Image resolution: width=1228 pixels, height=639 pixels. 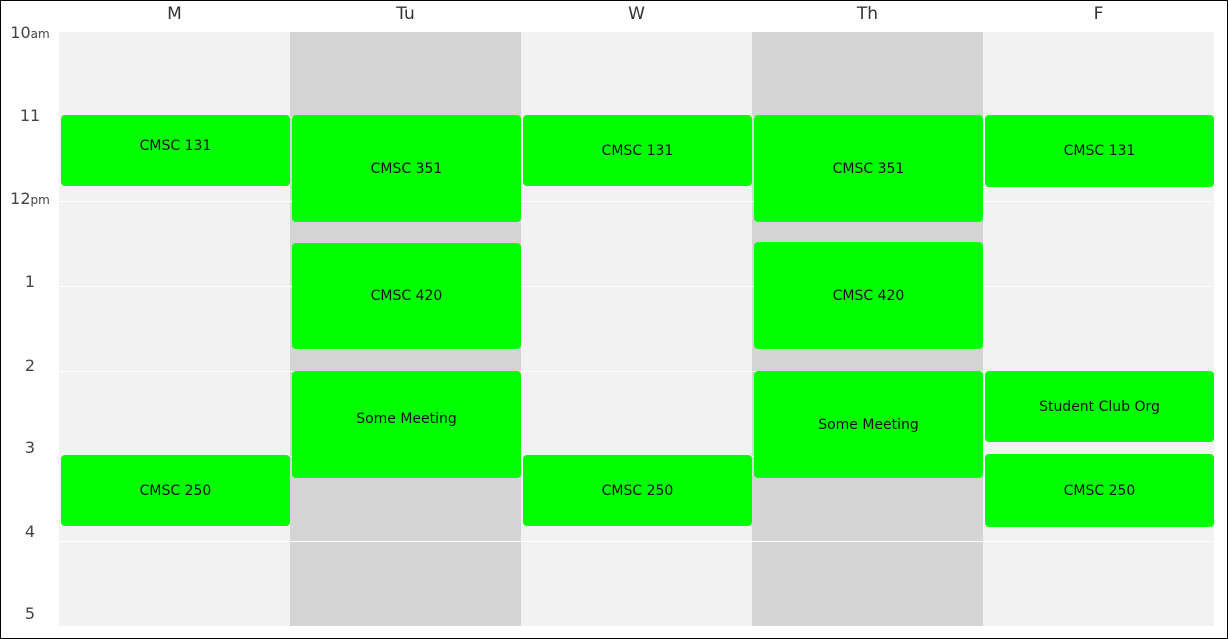 What do you see at coordinates (175, 150) in the screenshot?
I see `event-block-monday-cmsc-131: CMSC 131` at bounding box center [175, 150].